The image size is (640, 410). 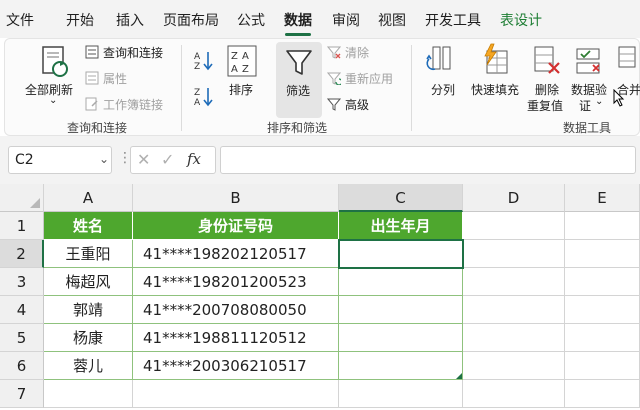 I want to click on table-cell-name: 杨康, so click(x=88, y=338).